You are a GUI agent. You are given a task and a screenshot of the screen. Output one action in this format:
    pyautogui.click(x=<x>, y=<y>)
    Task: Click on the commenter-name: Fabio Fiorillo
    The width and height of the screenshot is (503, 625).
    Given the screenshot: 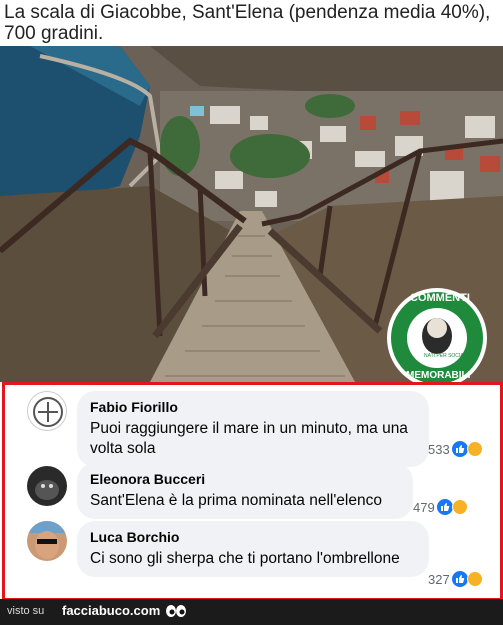 What is the action you would take?
    pyautogui.click(x=253, y=407)
    